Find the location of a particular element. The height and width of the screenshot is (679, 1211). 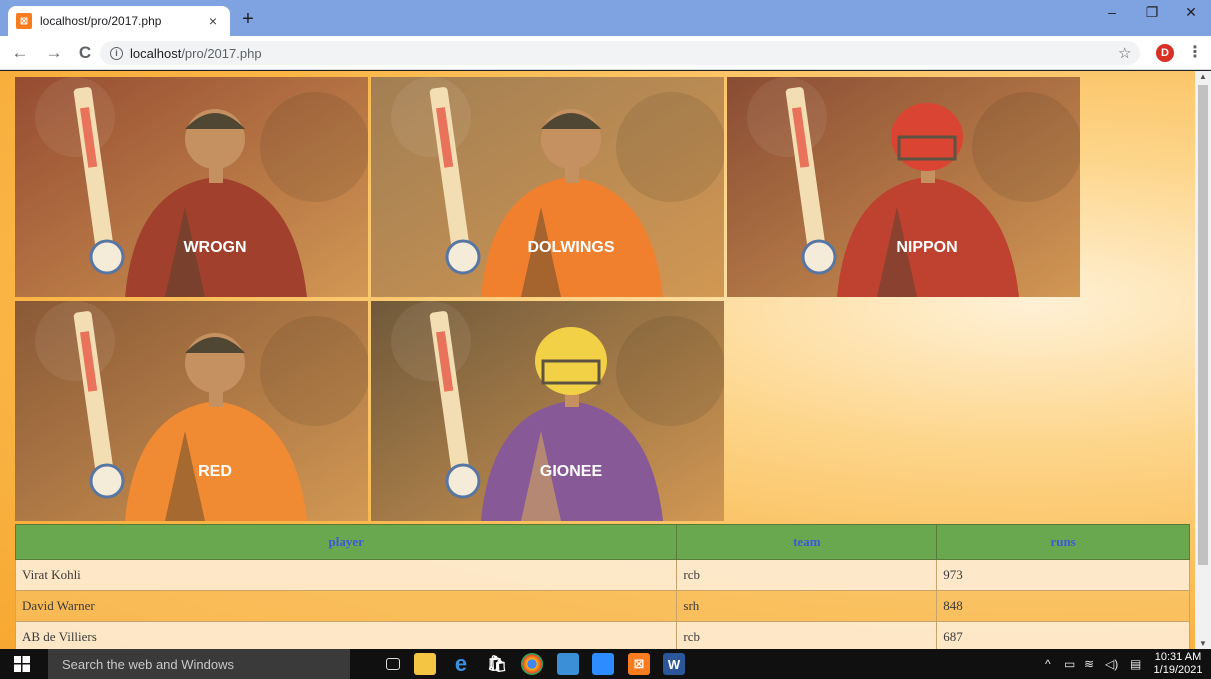

browser-tab: ⊠ localhost/pro/2017.php × is located at coordinates (119, 21).